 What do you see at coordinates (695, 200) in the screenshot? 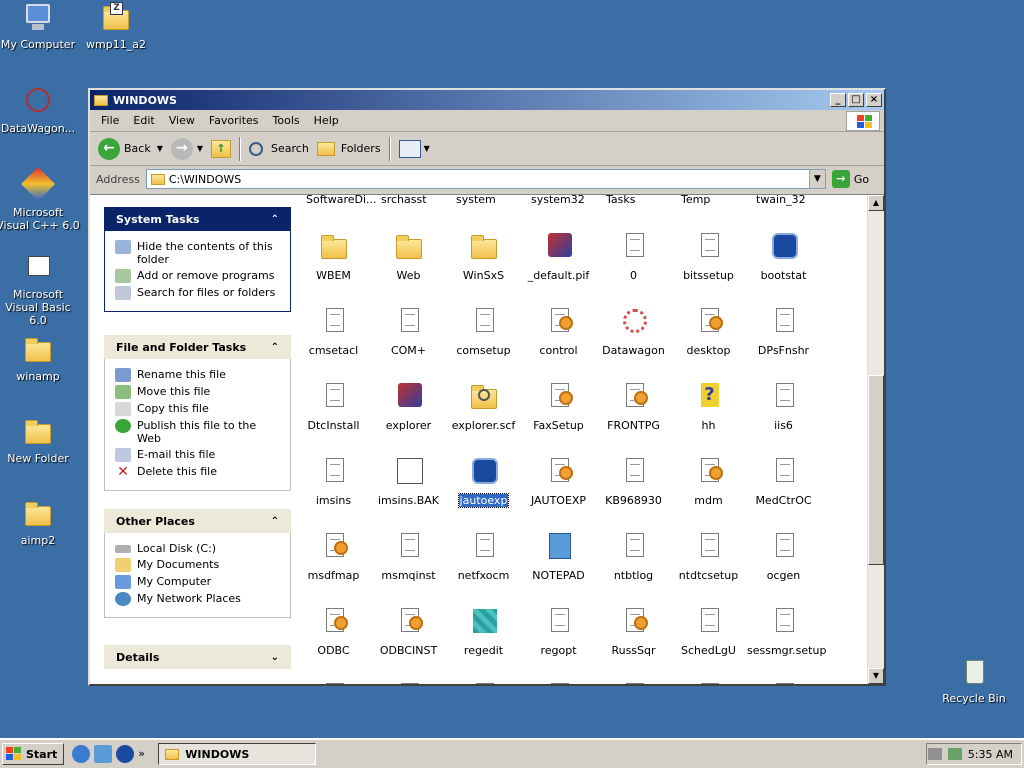
I see `file-item-label: Temp` at bounding box center [695, 200].